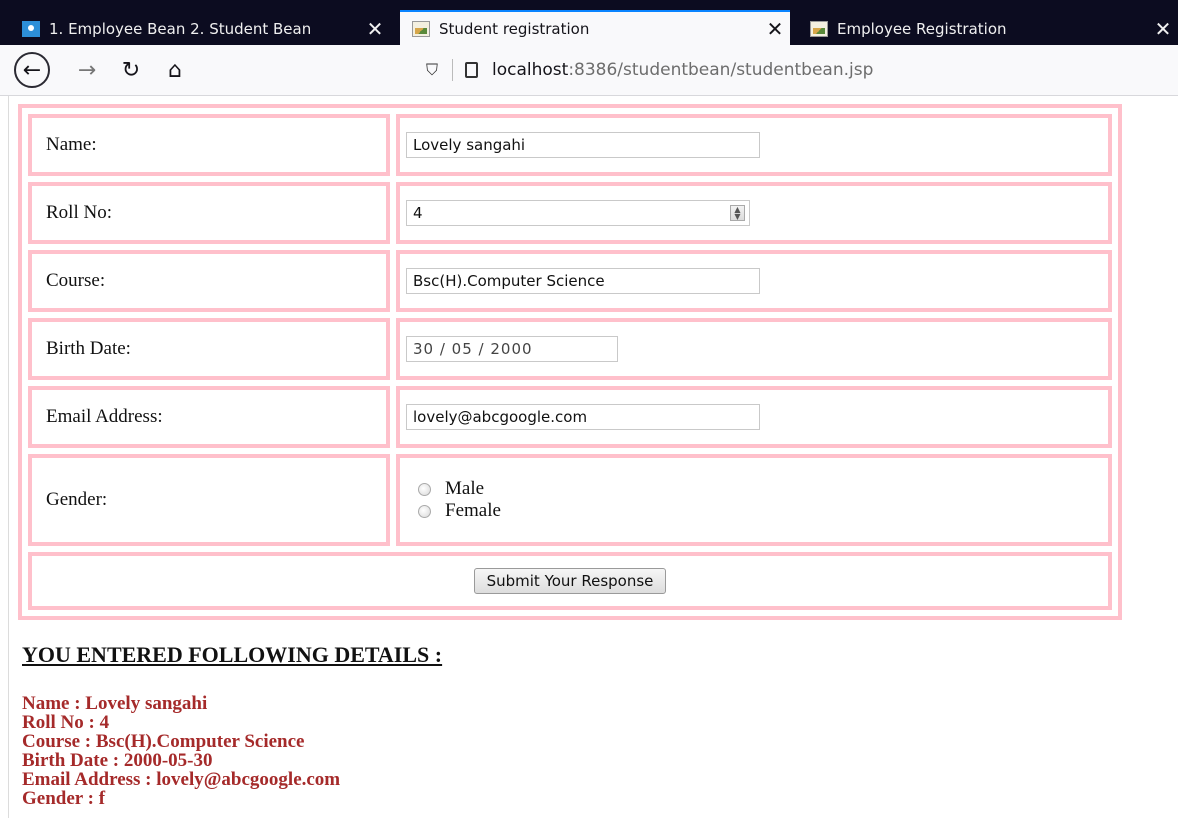 The image size is (1178, 818). I want to click on tab-student-registration: Student registration ✕, so click(595, 27).